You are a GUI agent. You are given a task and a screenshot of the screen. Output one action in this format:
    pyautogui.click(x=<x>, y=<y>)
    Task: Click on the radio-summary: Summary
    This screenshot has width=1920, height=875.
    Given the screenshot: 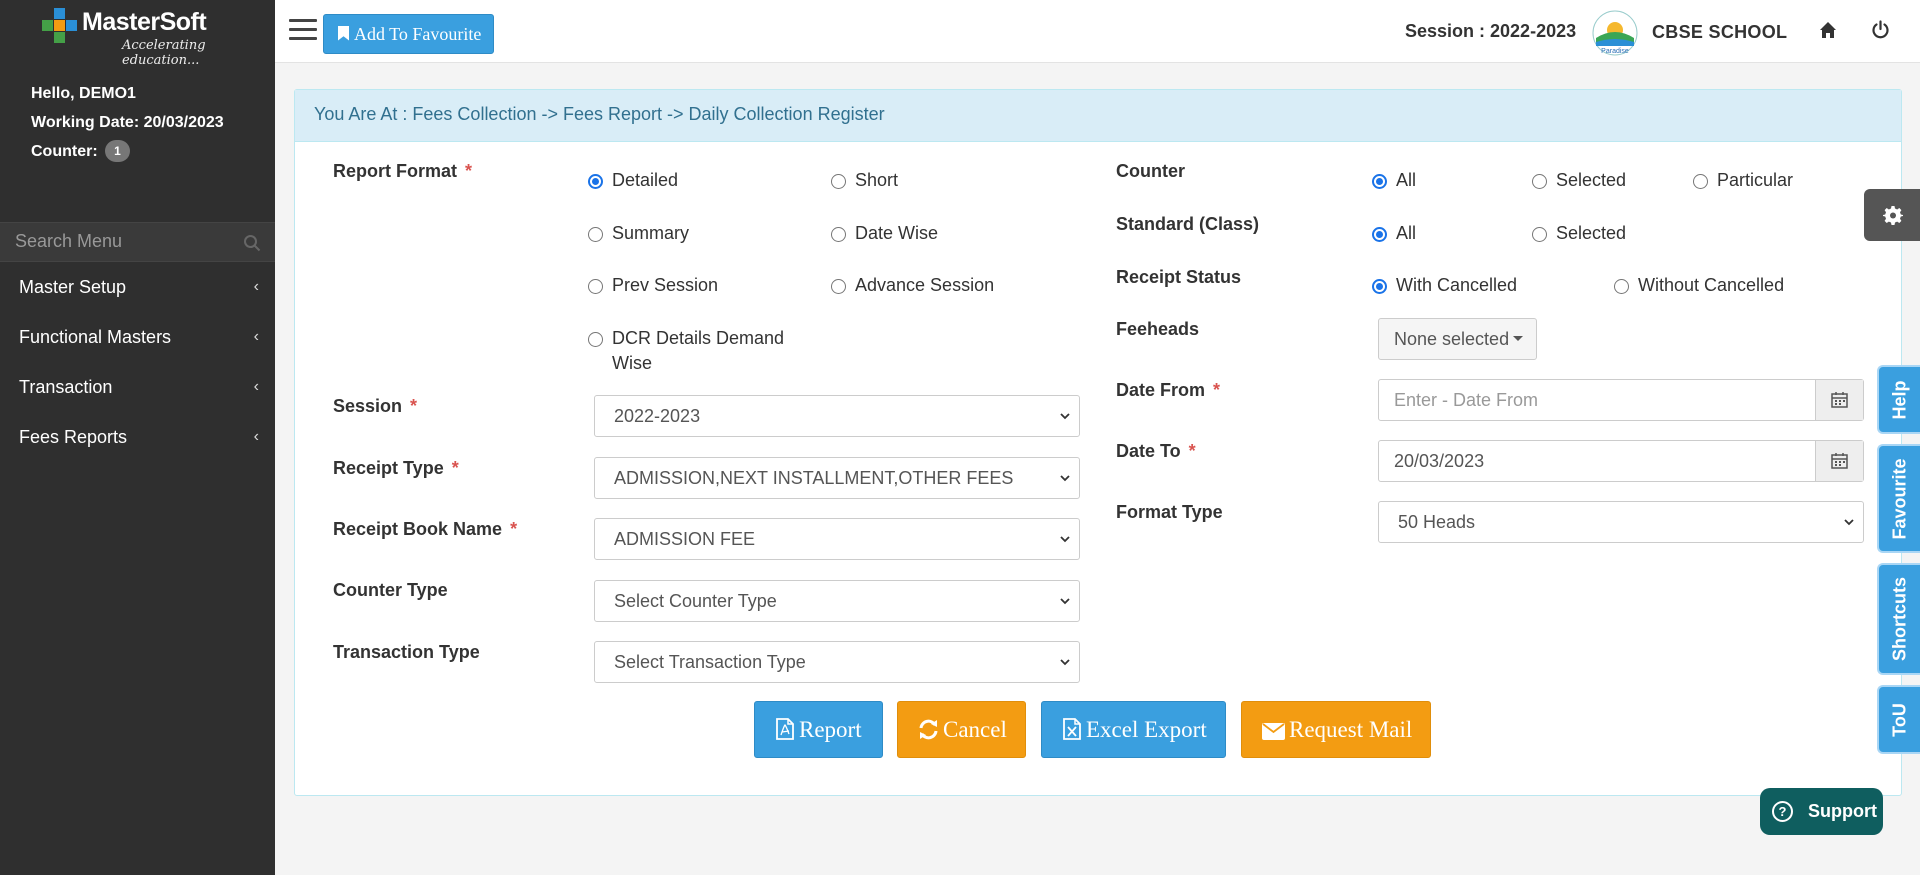 What is the action you would take?
    pyautogui.click(x=638, y=233)
    